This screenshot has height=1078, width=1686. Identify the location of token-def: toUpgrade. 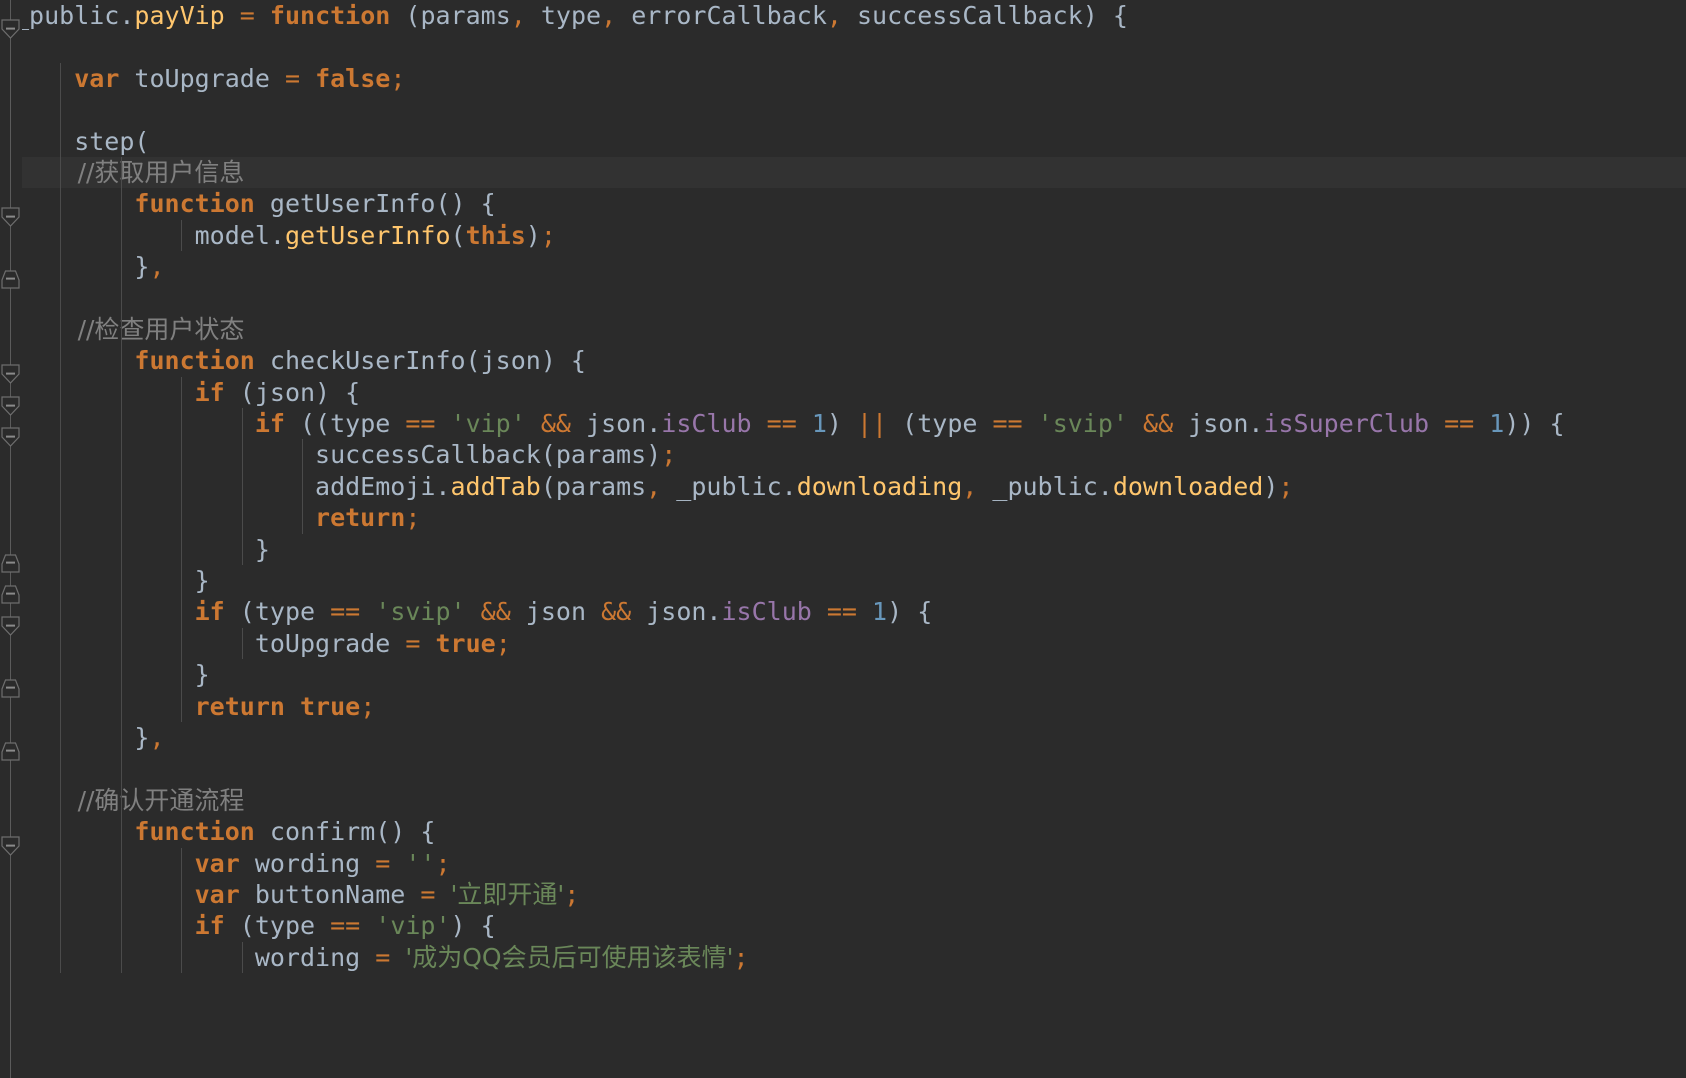
(202, 78).